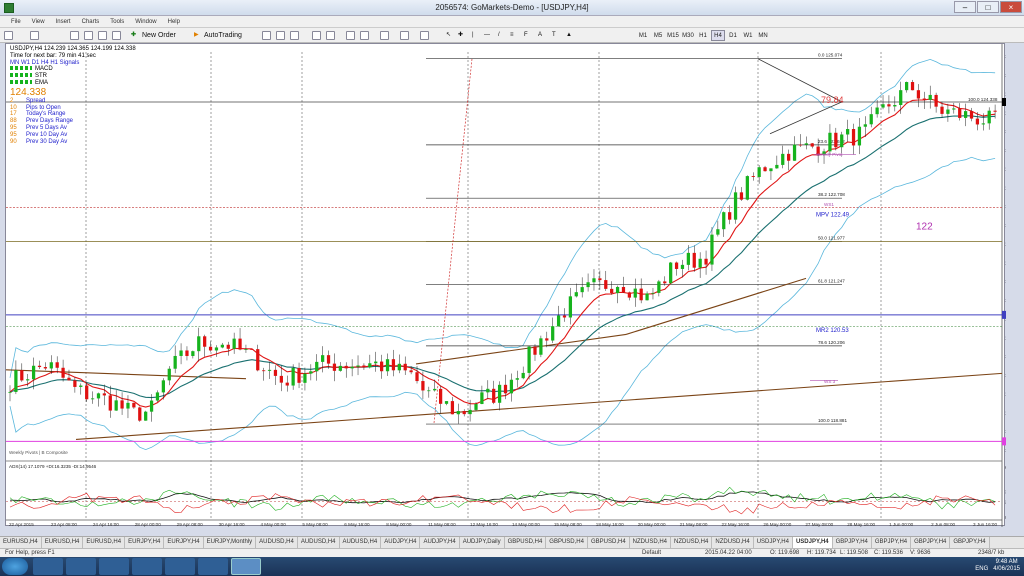 Image resolution: width=1024 pixels, height=576 pixels. What do you see at coordinates (526, 35) in the screenshot?
I see `fibo-icon: F` at bounding box center [526, 35].